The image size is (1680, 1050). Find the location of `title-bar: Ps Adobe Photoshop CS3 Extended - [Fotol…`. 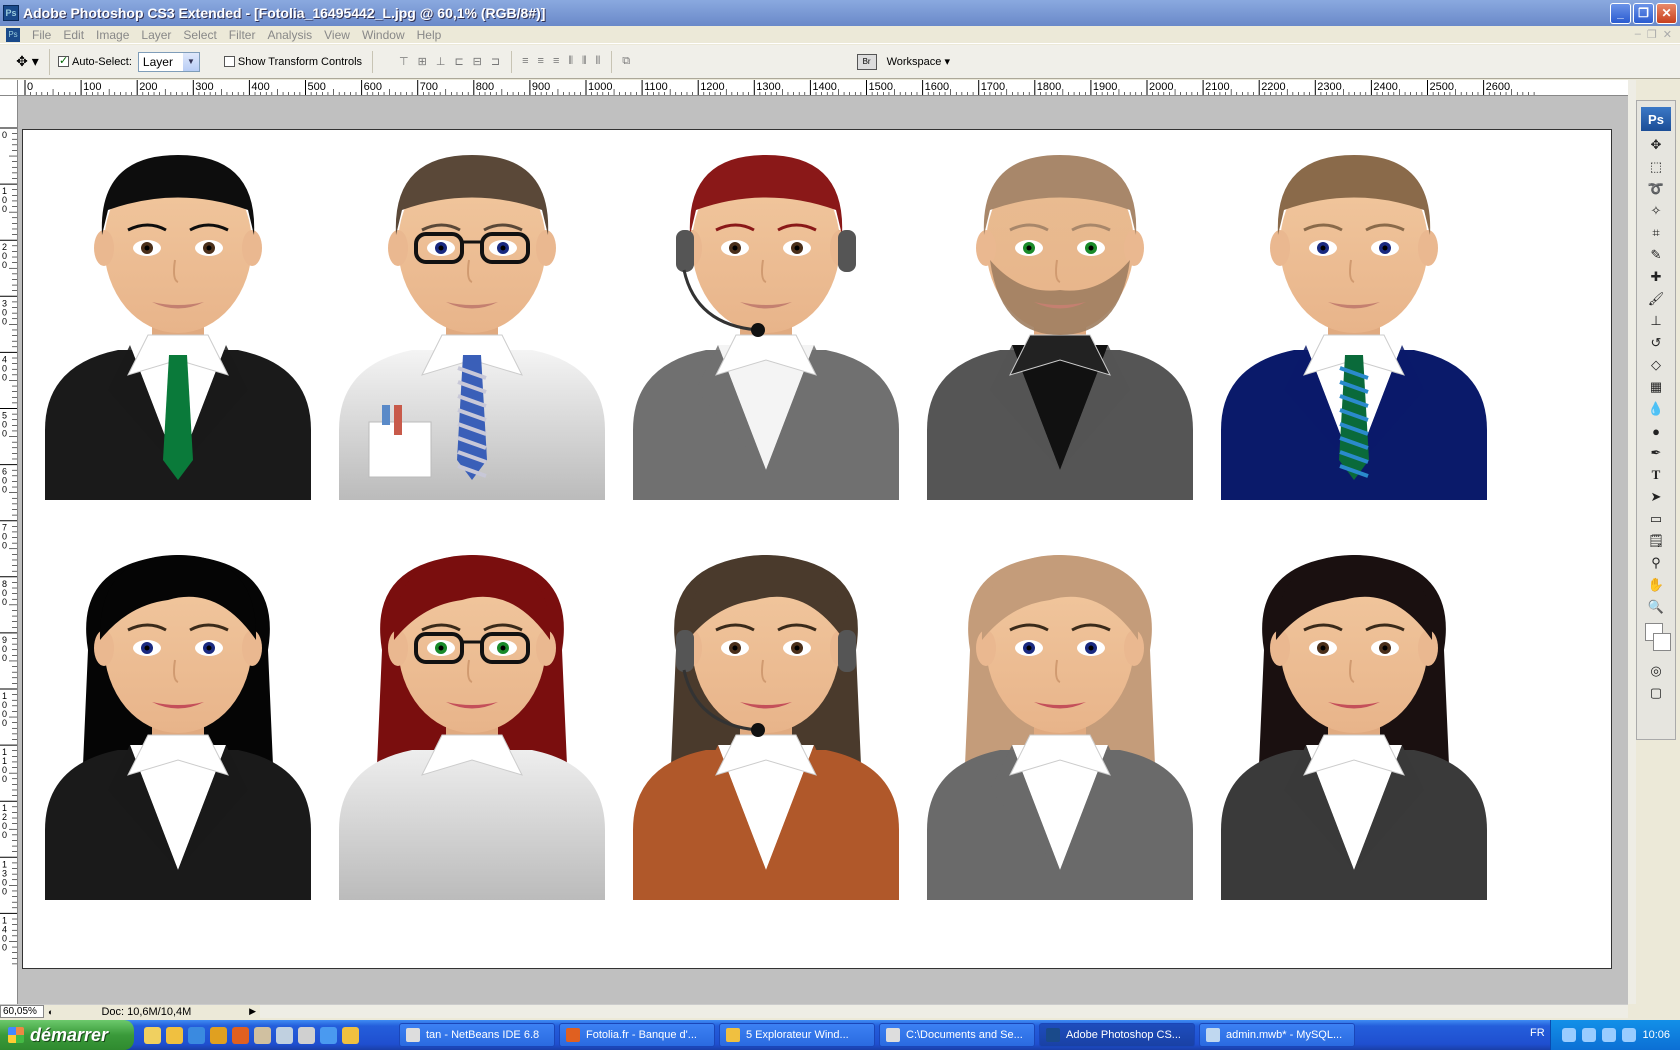

title-bar: Ps Adobe Photoshop CS3 Extended - [Fotol… is located at coordinates (840, 13).